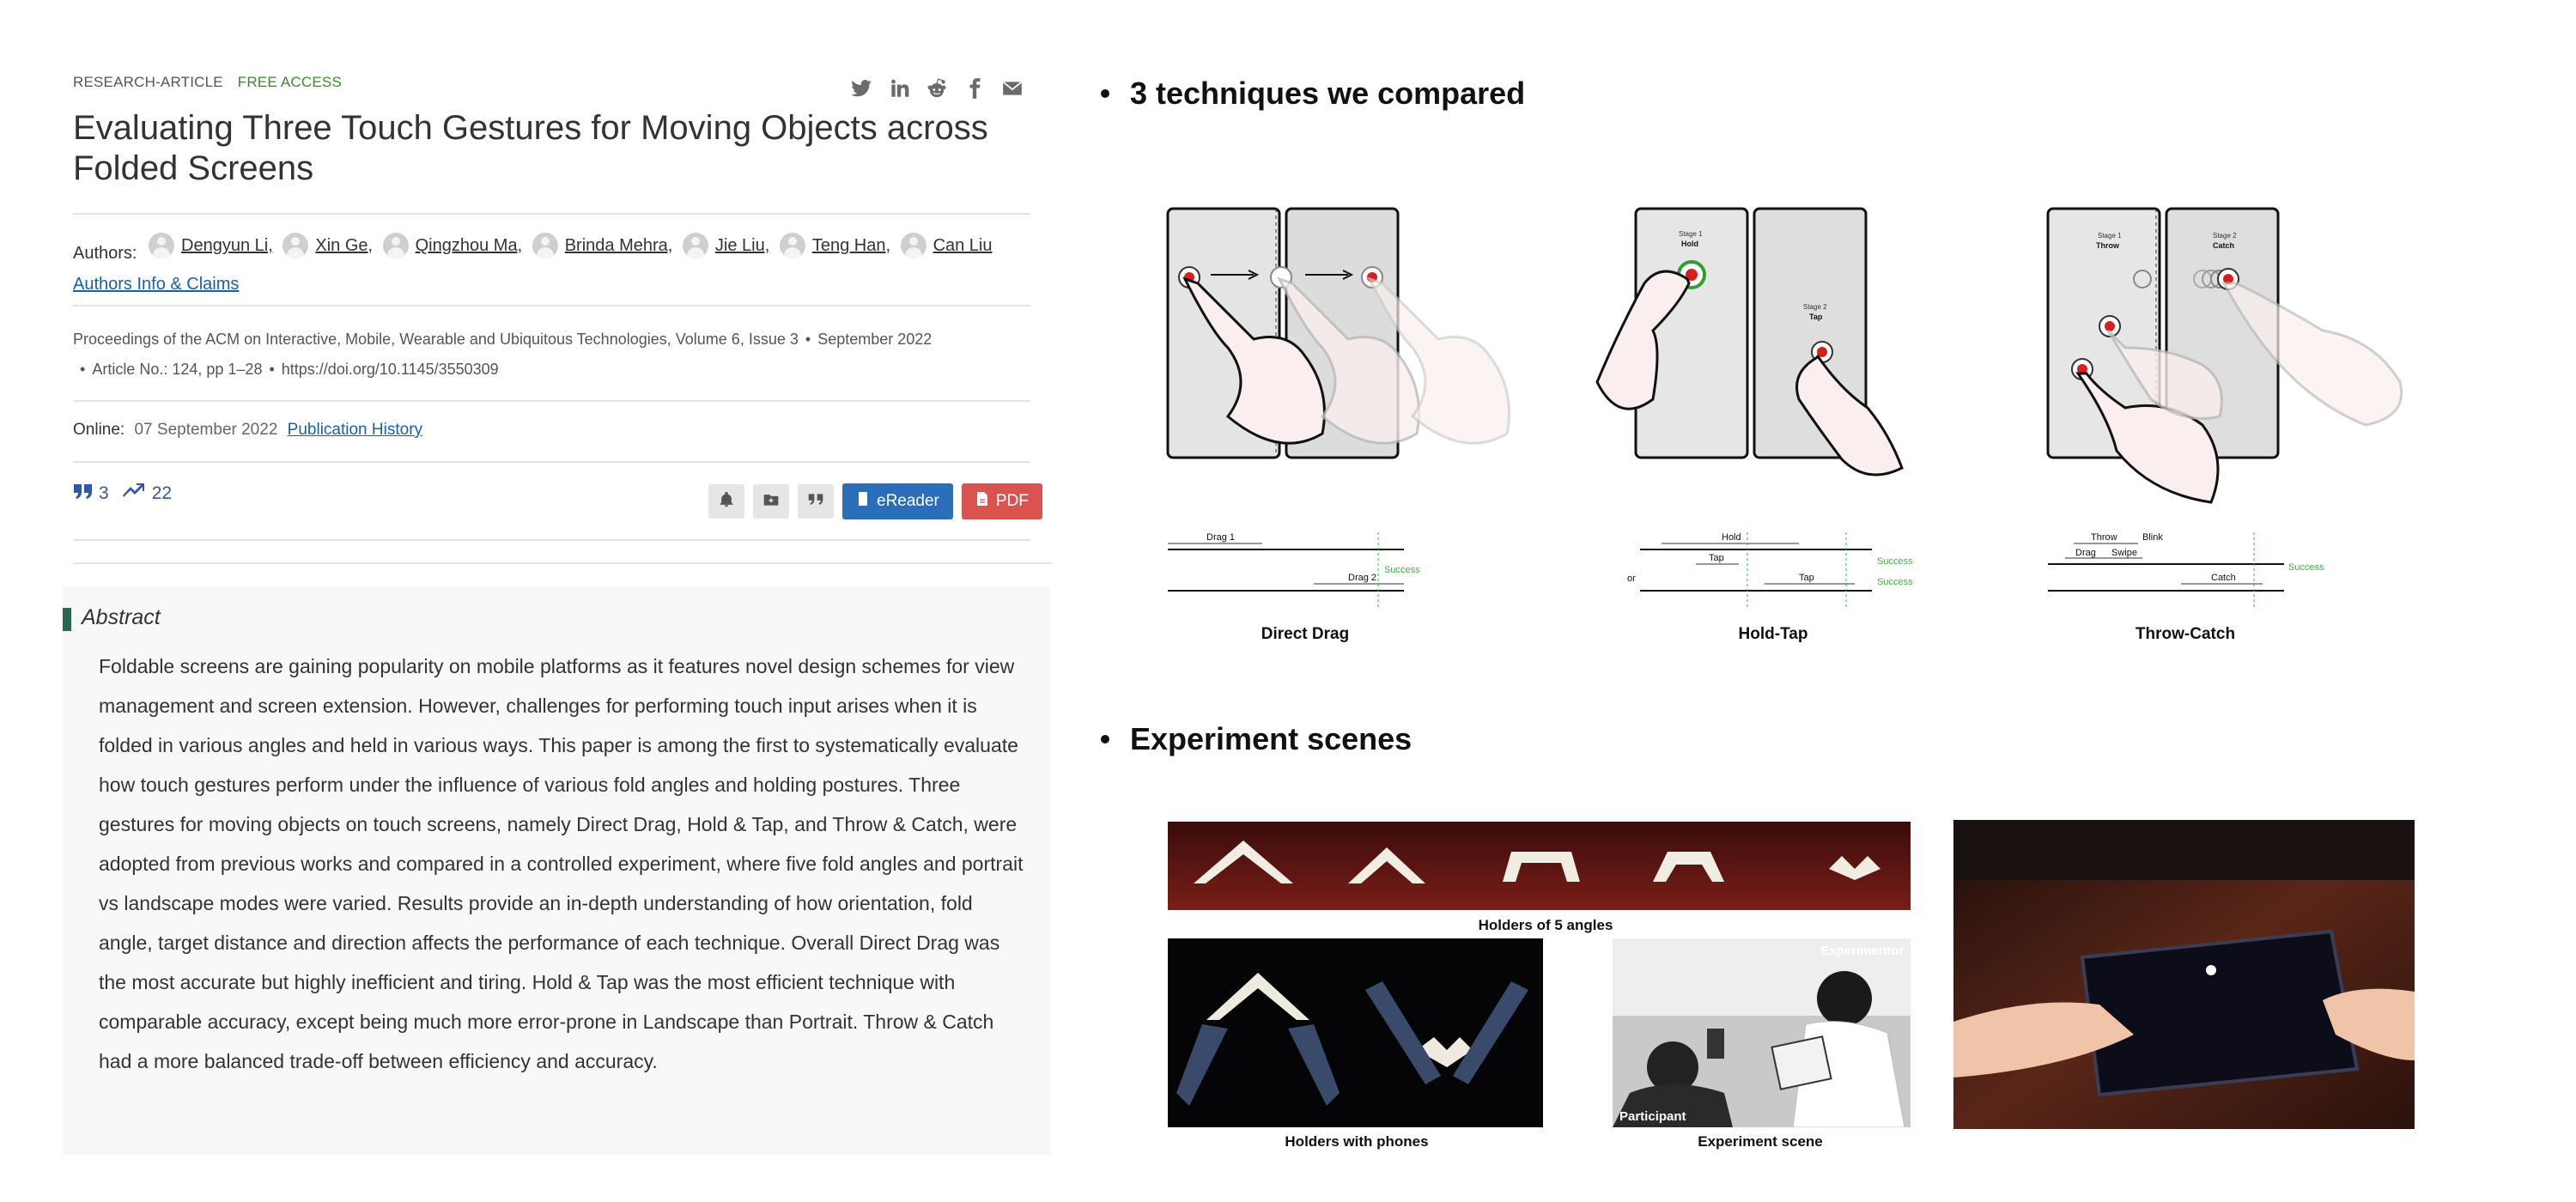 This screenshot has height=1202, width=2576. Describe the element at coordinates (1357, 1141) in the screenshot. I see `holders-phones-caption: Holders with phones` at that location.